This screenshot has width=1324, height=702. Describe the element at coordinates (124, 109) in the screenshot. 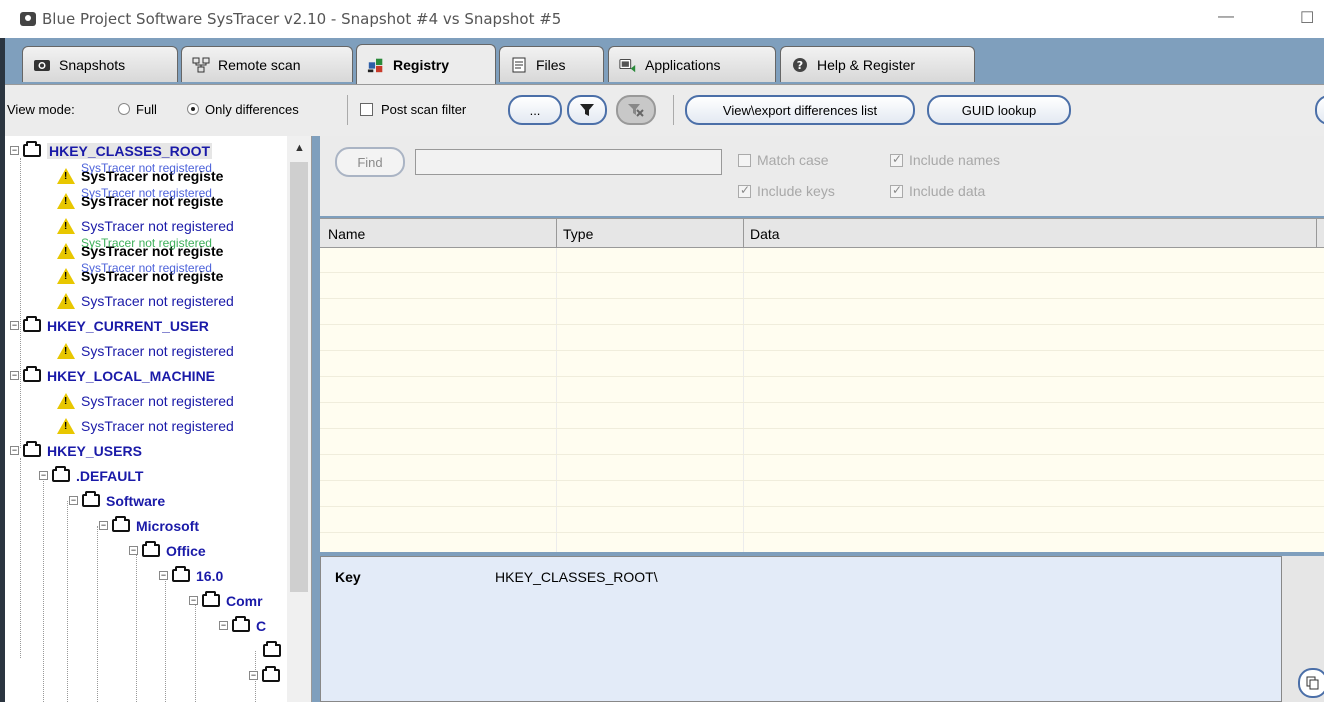

I see `view-mode-full-radio` at that location.